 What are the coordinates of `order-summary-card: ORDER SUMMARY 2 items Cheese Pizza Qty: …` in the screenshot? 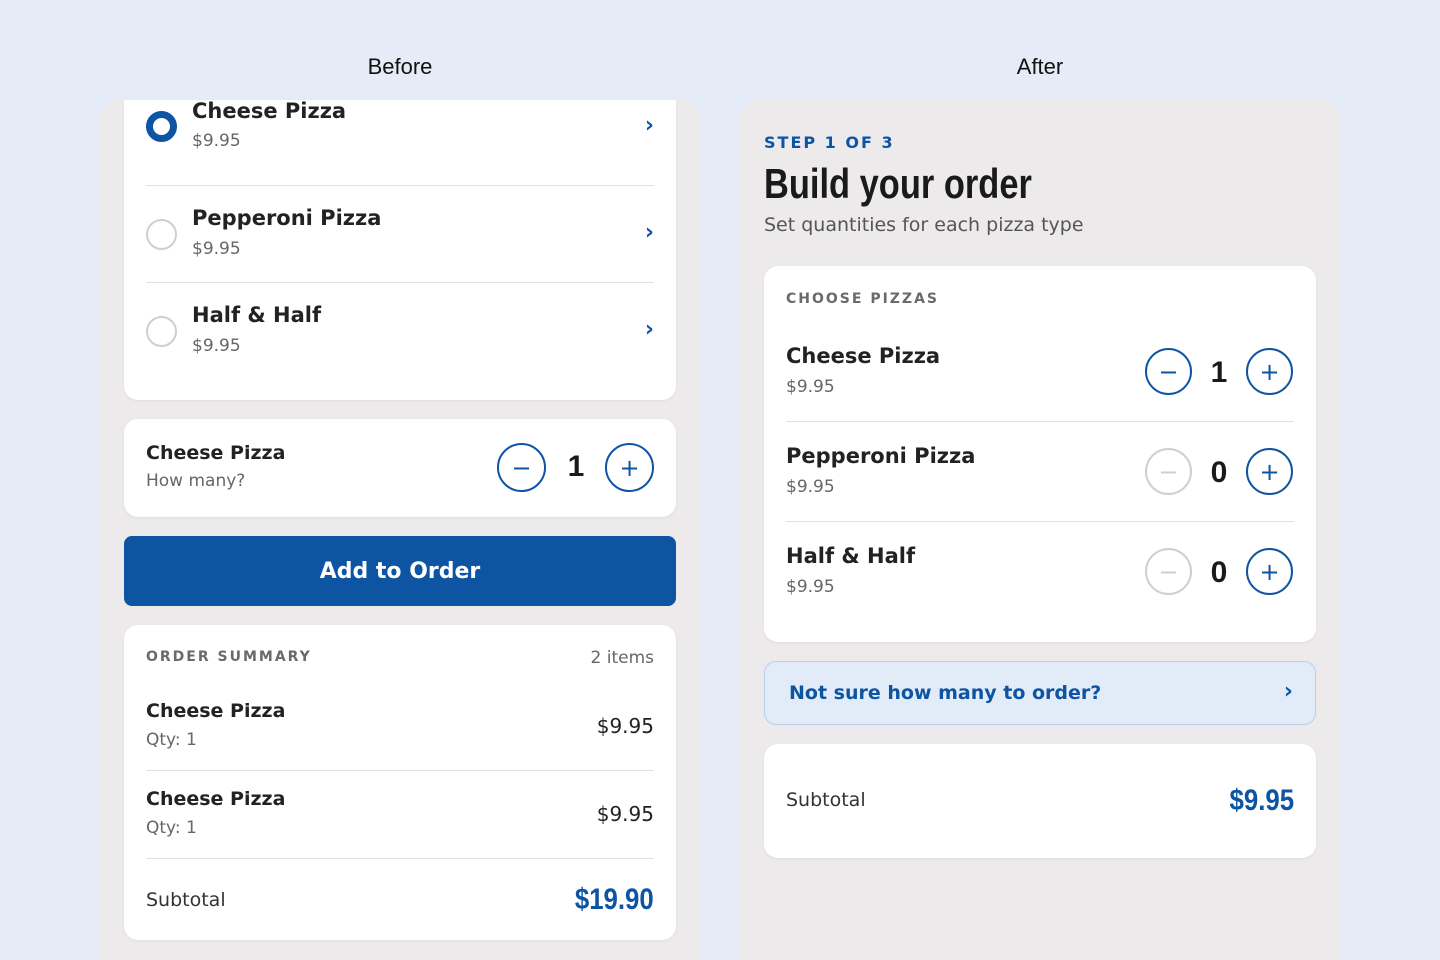 It's located at (400, 782).